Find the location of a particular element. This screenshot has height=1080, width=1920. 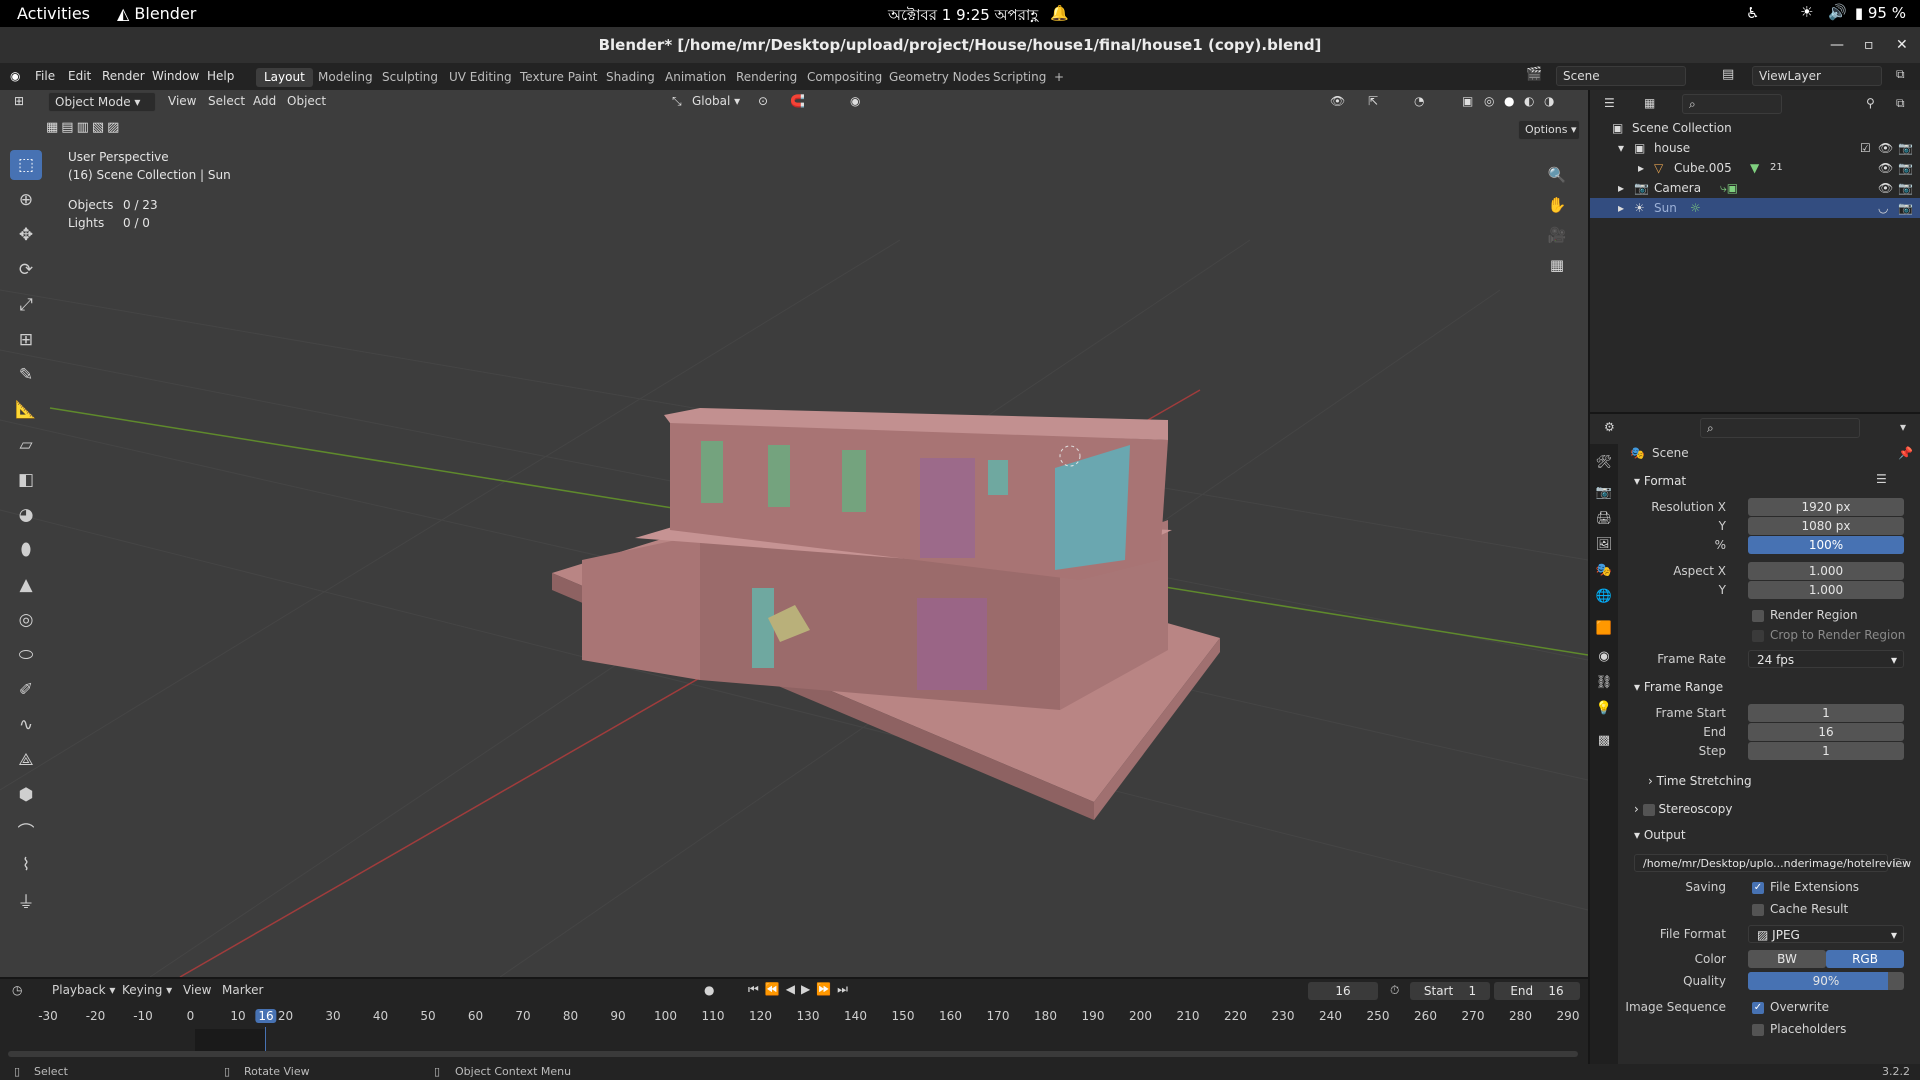

frame-end-field: 16 is located at coordinates (1826, 732).